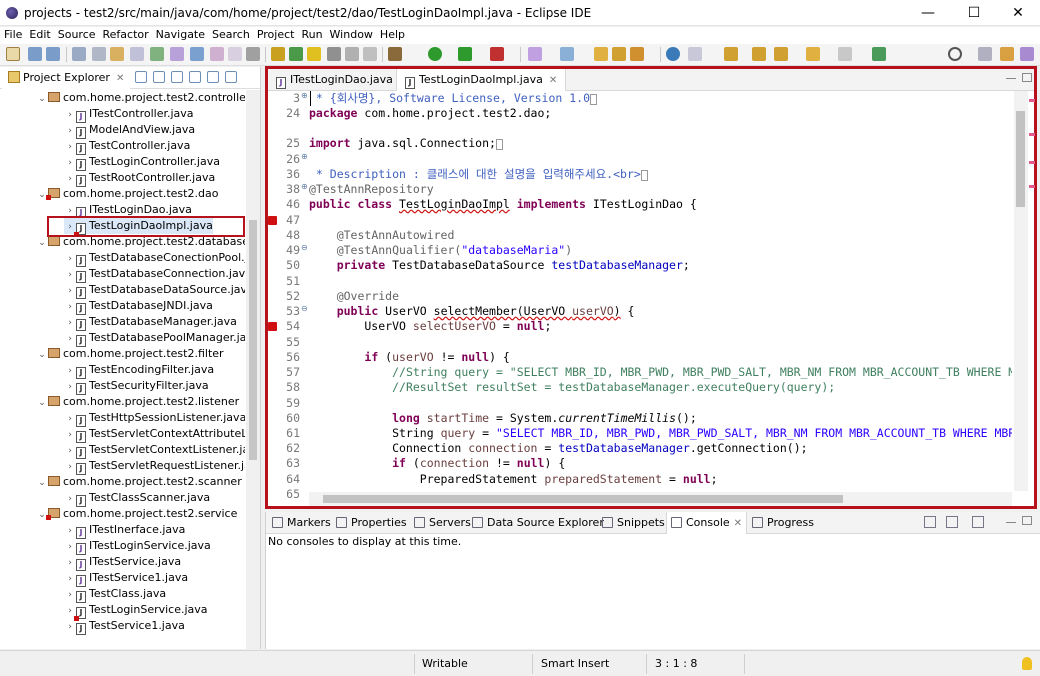 The height and width of the screenshot is (676, 1040). Describe the element at coordinates (845, 54) in the screenshot. I see `forward-icon` at that location.